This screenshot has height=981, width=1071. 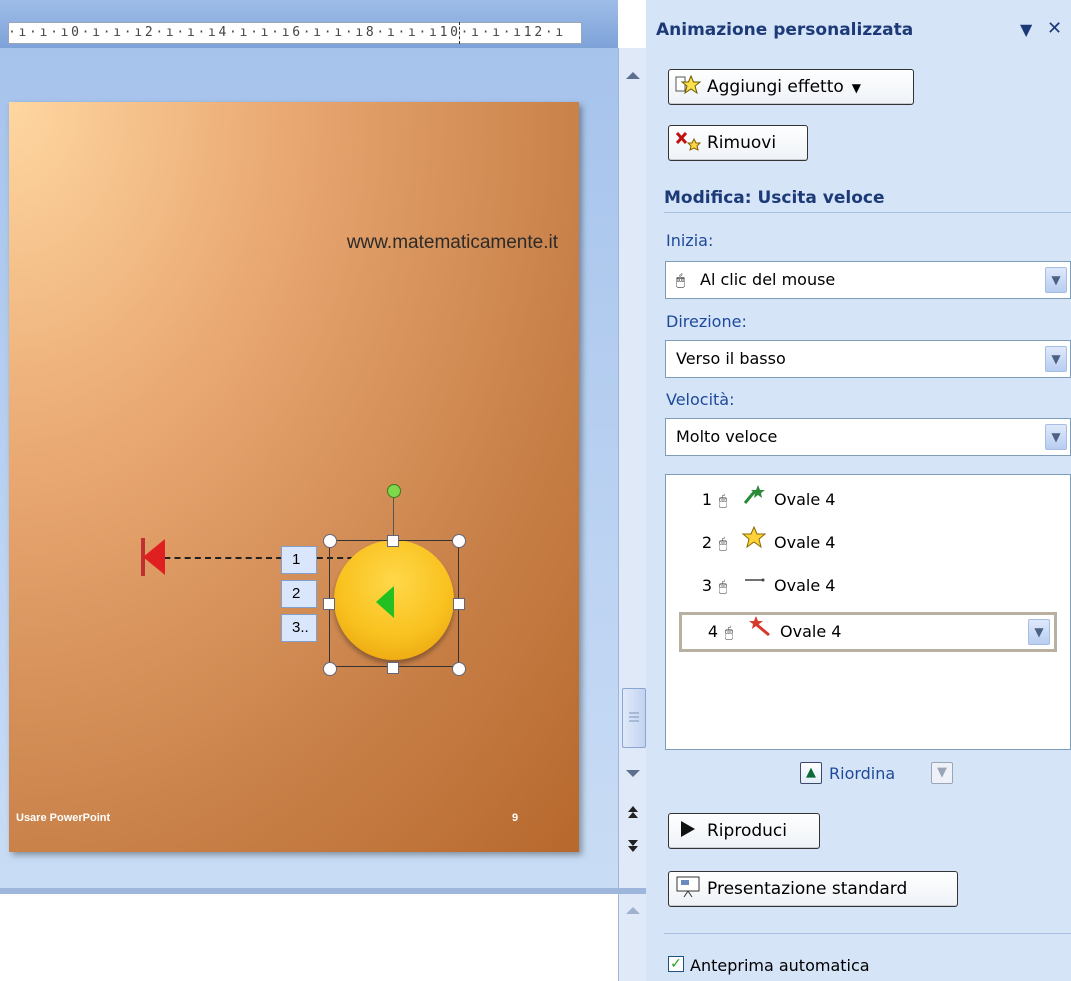 I want to click on slide-url-text: www.matematicamente.it, so click(x=452, y=243).